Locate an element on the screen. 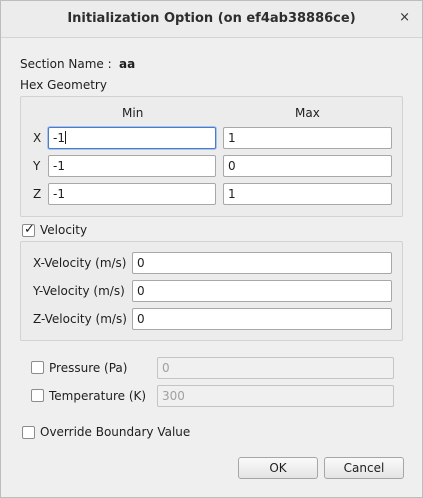 The height and width of the screenshot is (498, 423). temperature-input: 300 is located at coordinates (275, 396).